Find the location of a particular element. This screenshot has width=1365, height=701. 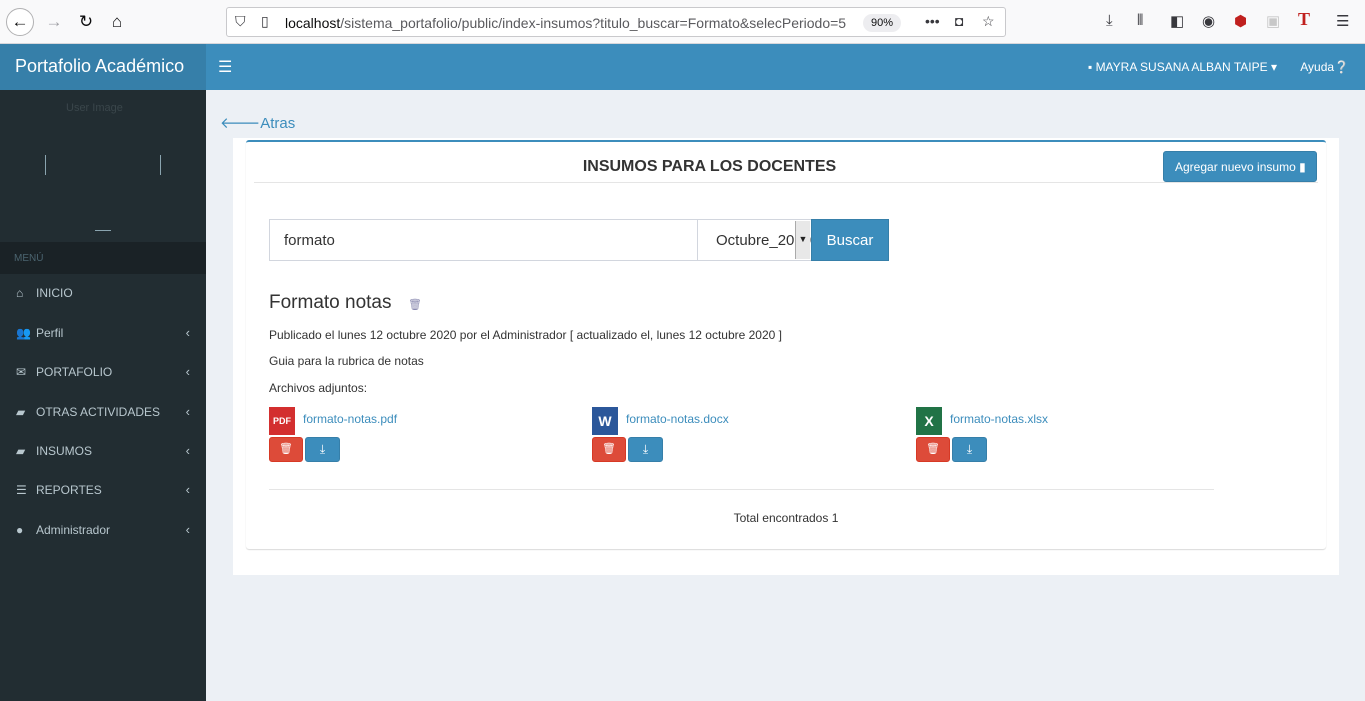

sidebar-toggle-icon: ◧ is located at coordinates (1177, 21).